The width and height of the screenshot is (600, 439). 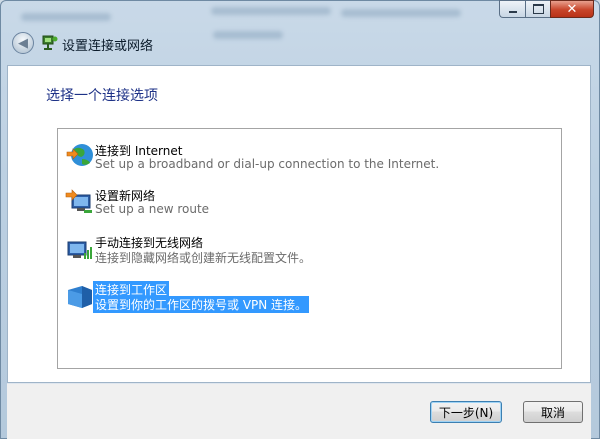 What do you see at coordinates (50, 42) in the screenshot?
I see `network-setup-icon` at bounding box center [50, 42].